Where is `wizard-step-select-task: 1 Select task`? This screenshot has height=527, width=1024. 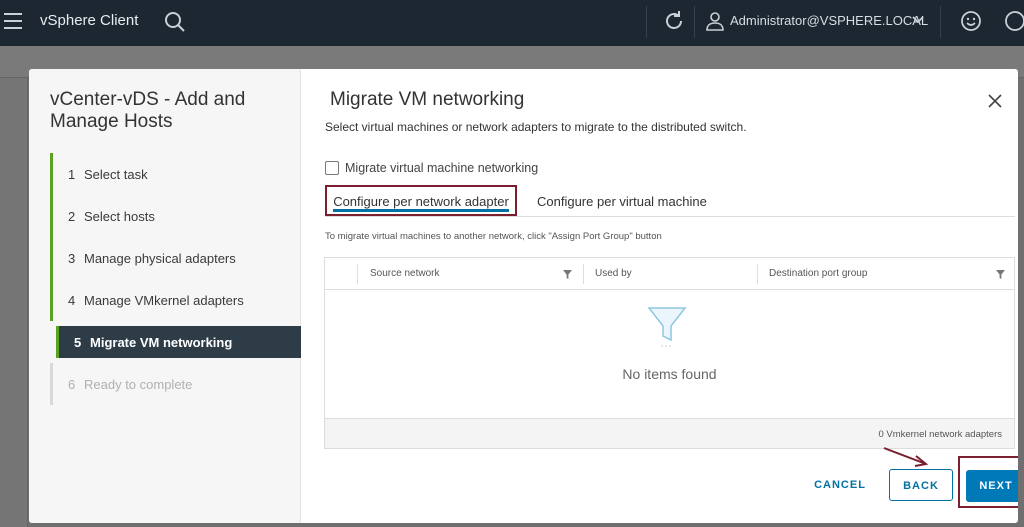
wizard-step-select-task: 1 Select task is located at coordinates (175, 174).